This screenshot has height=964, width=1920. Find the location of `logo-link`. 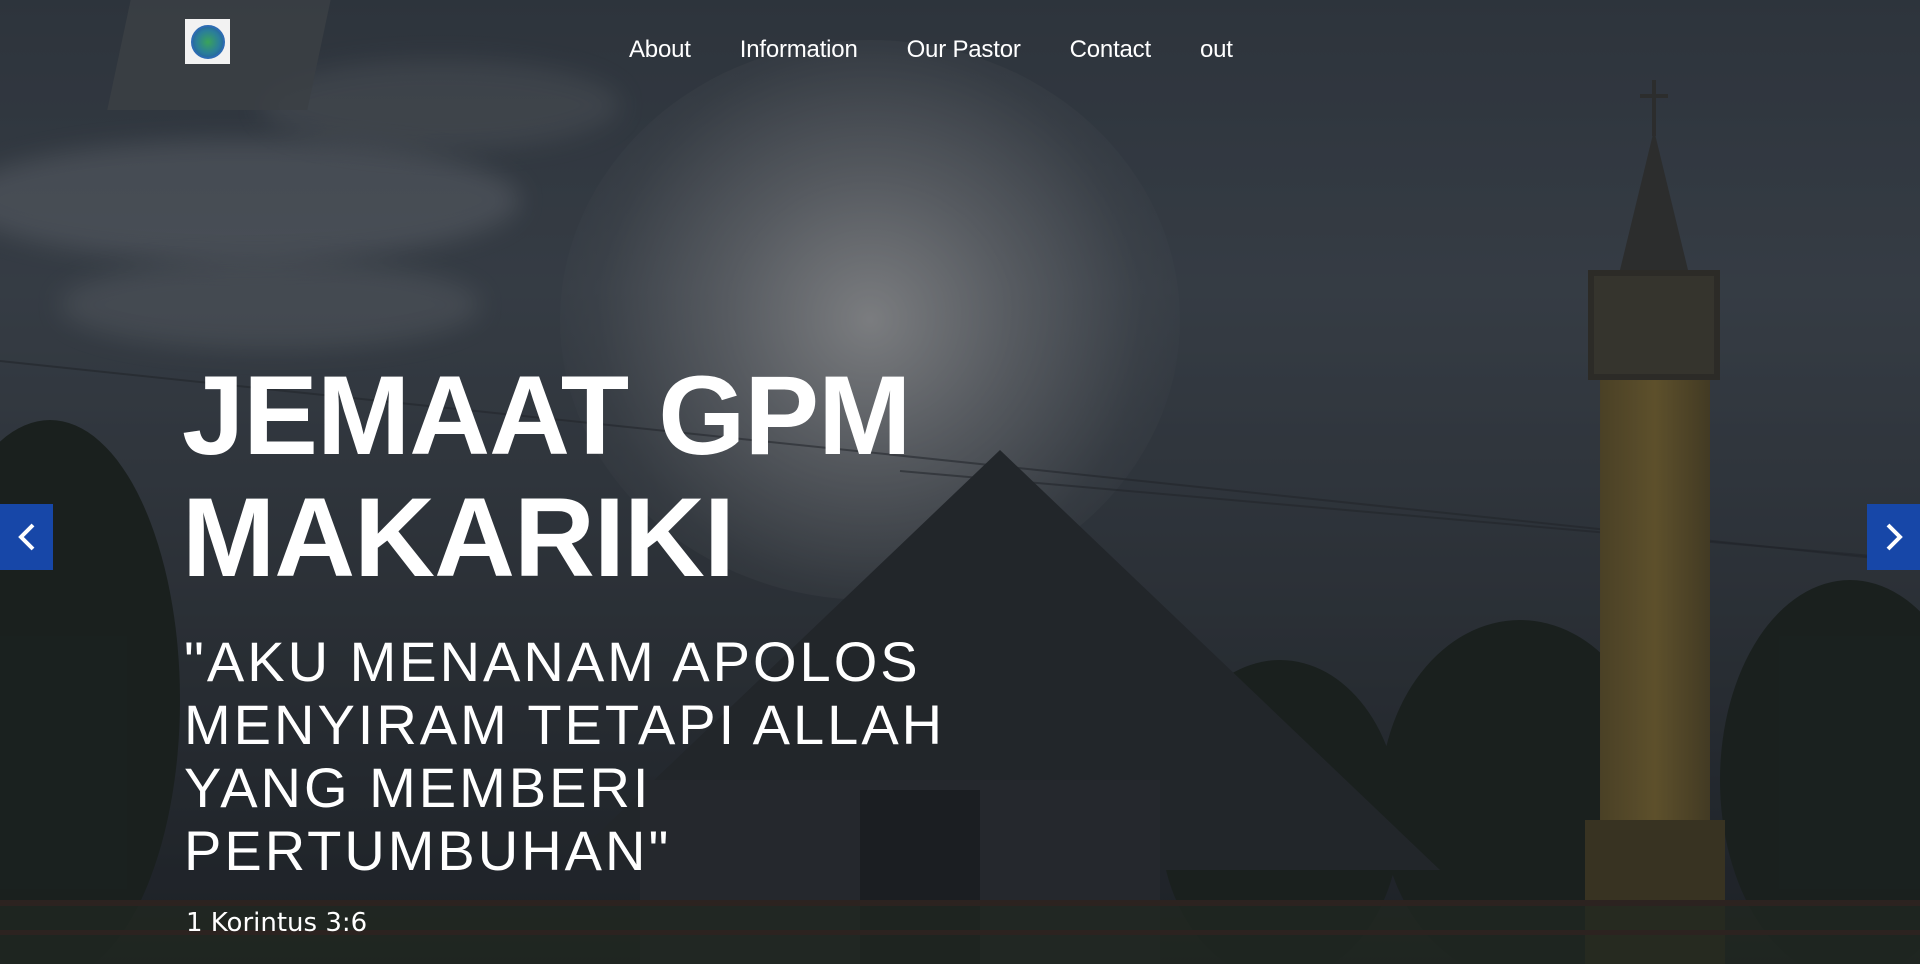

logo-link is located at coordinates (207, 41).